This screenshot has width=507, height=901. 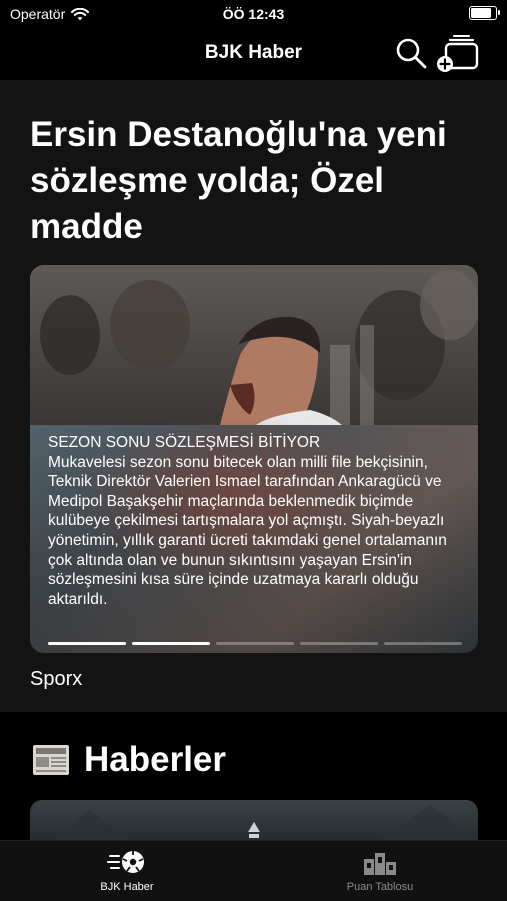 I want to click on podium-icon, so click(x=380, y=864).